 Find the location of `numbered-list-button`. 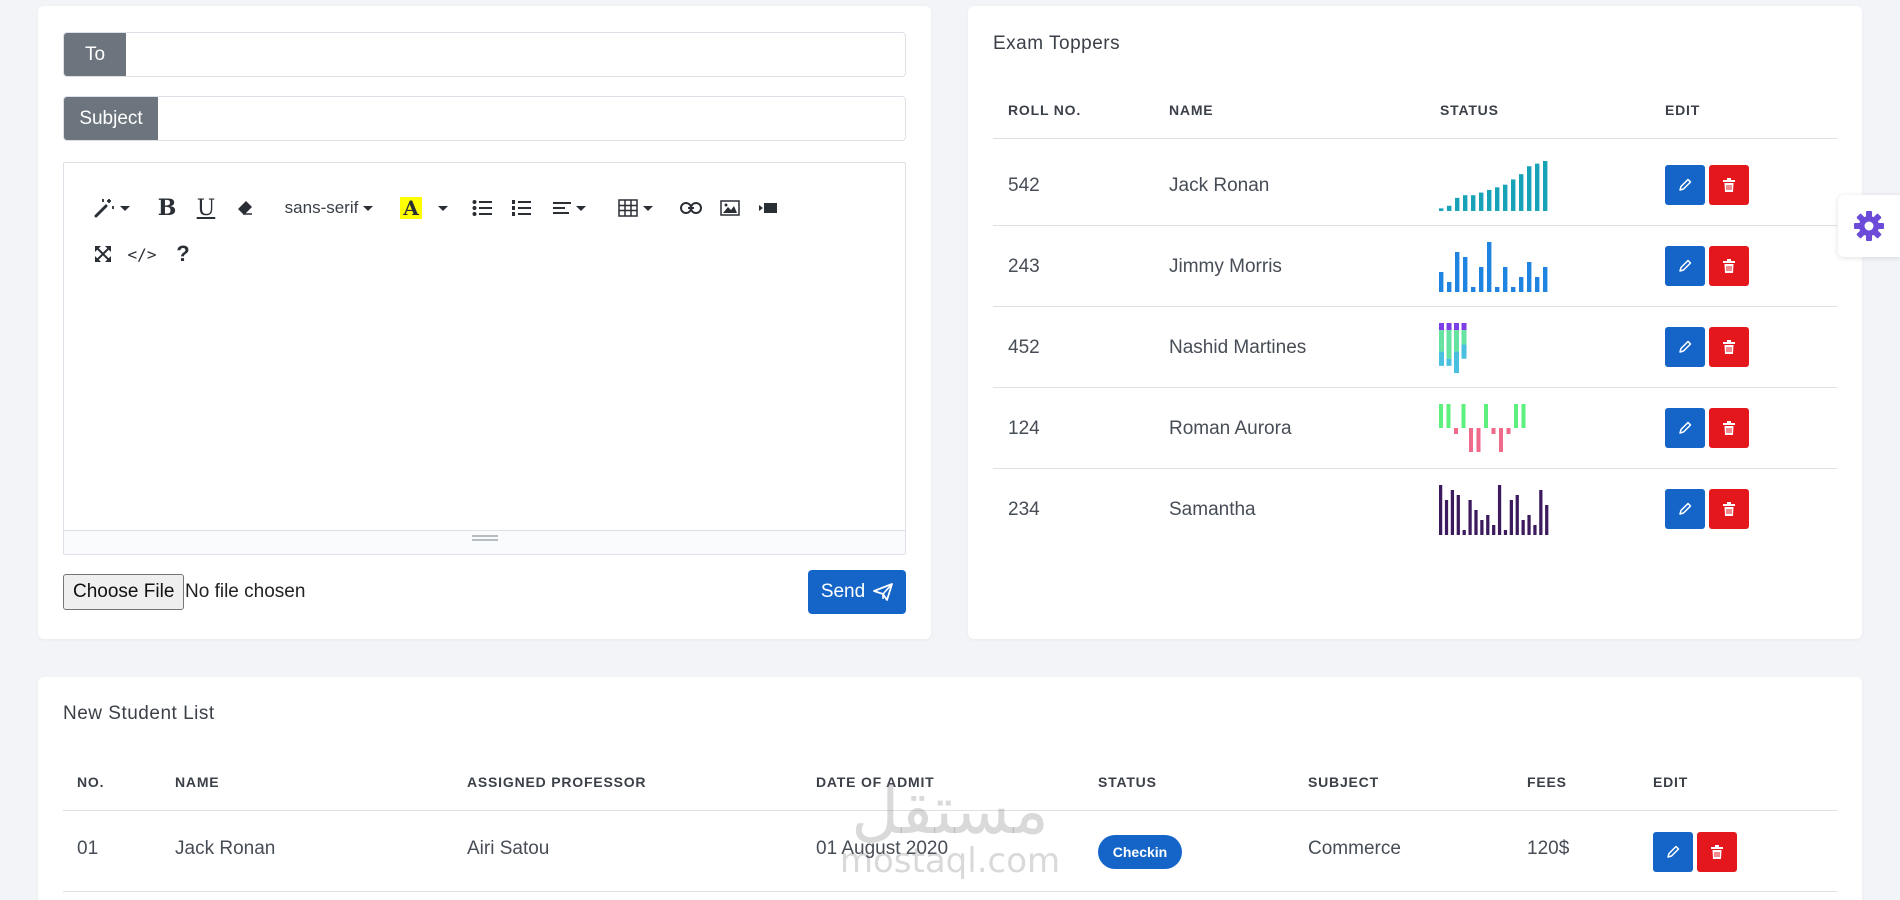

numbered-list-button is located at coordinates (521, 208).